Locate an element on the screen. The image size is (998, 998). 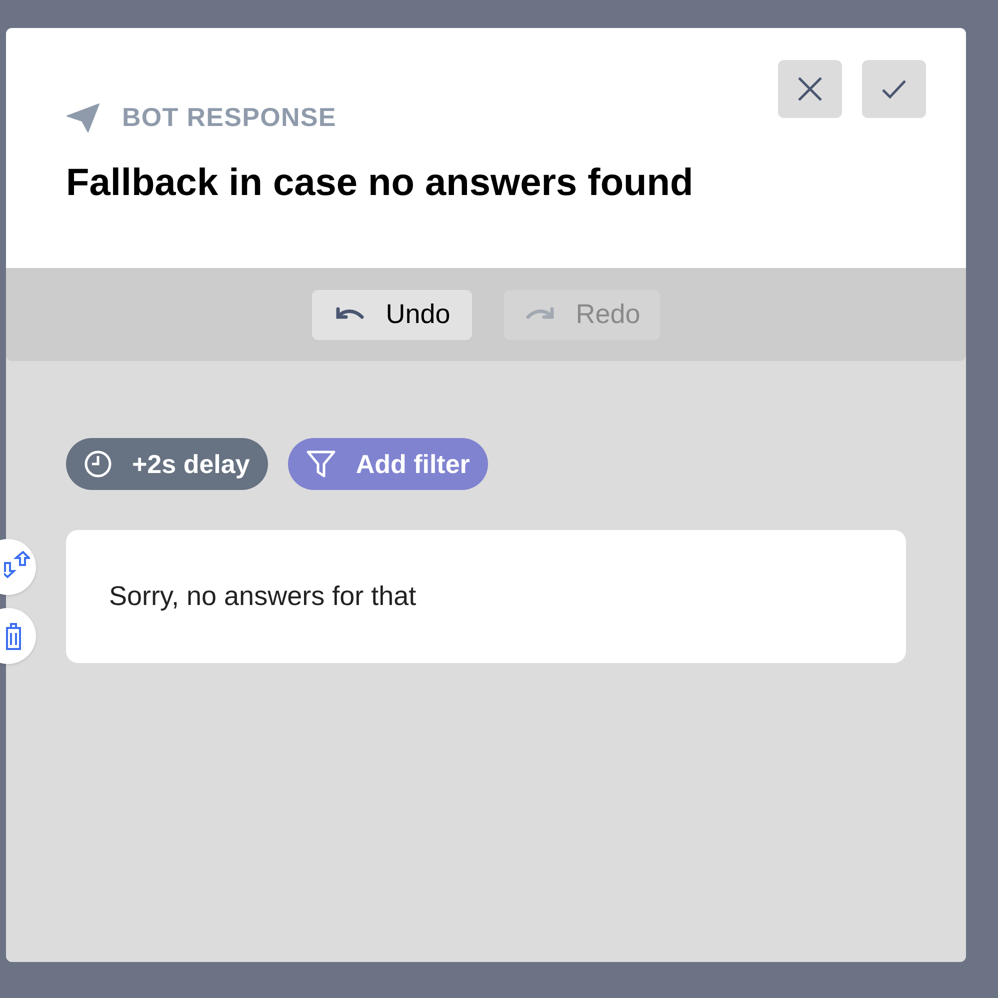
close-icon is located at coordinates (810, 89).